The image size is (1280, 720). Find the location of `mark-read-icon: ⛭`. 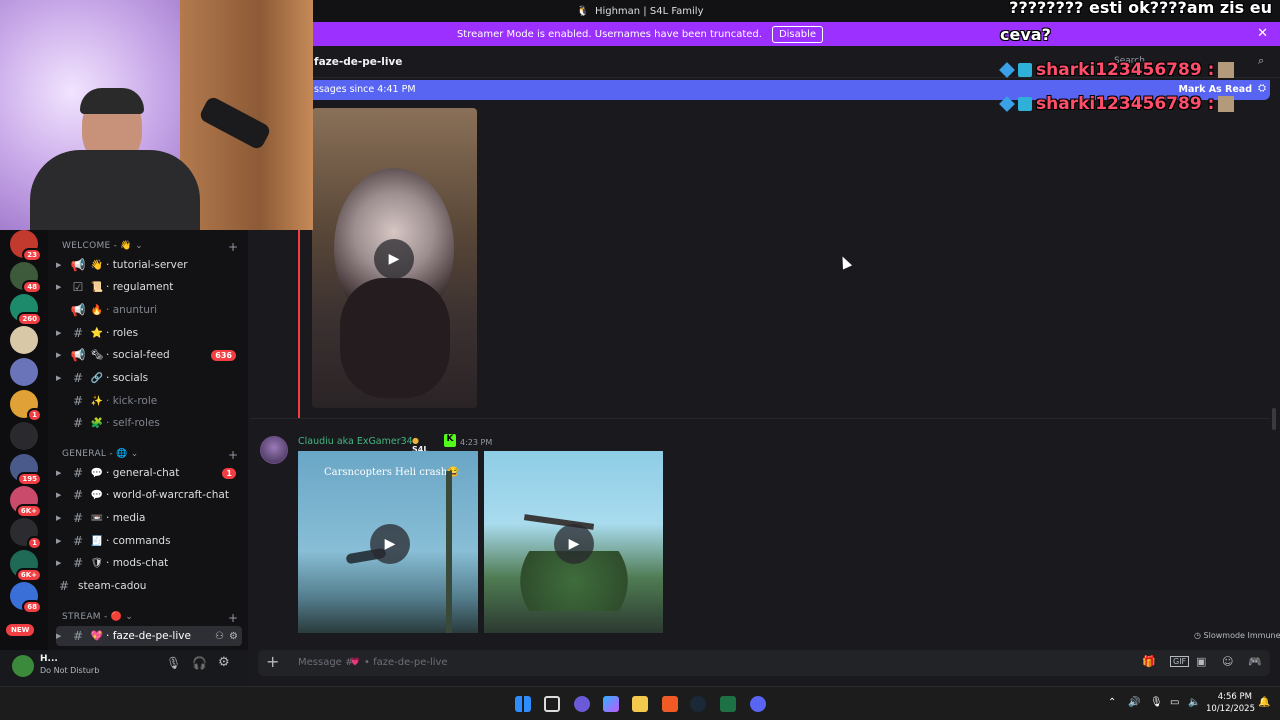

mark-read-icon: ⛭ is located at coordinates (1262, 88).